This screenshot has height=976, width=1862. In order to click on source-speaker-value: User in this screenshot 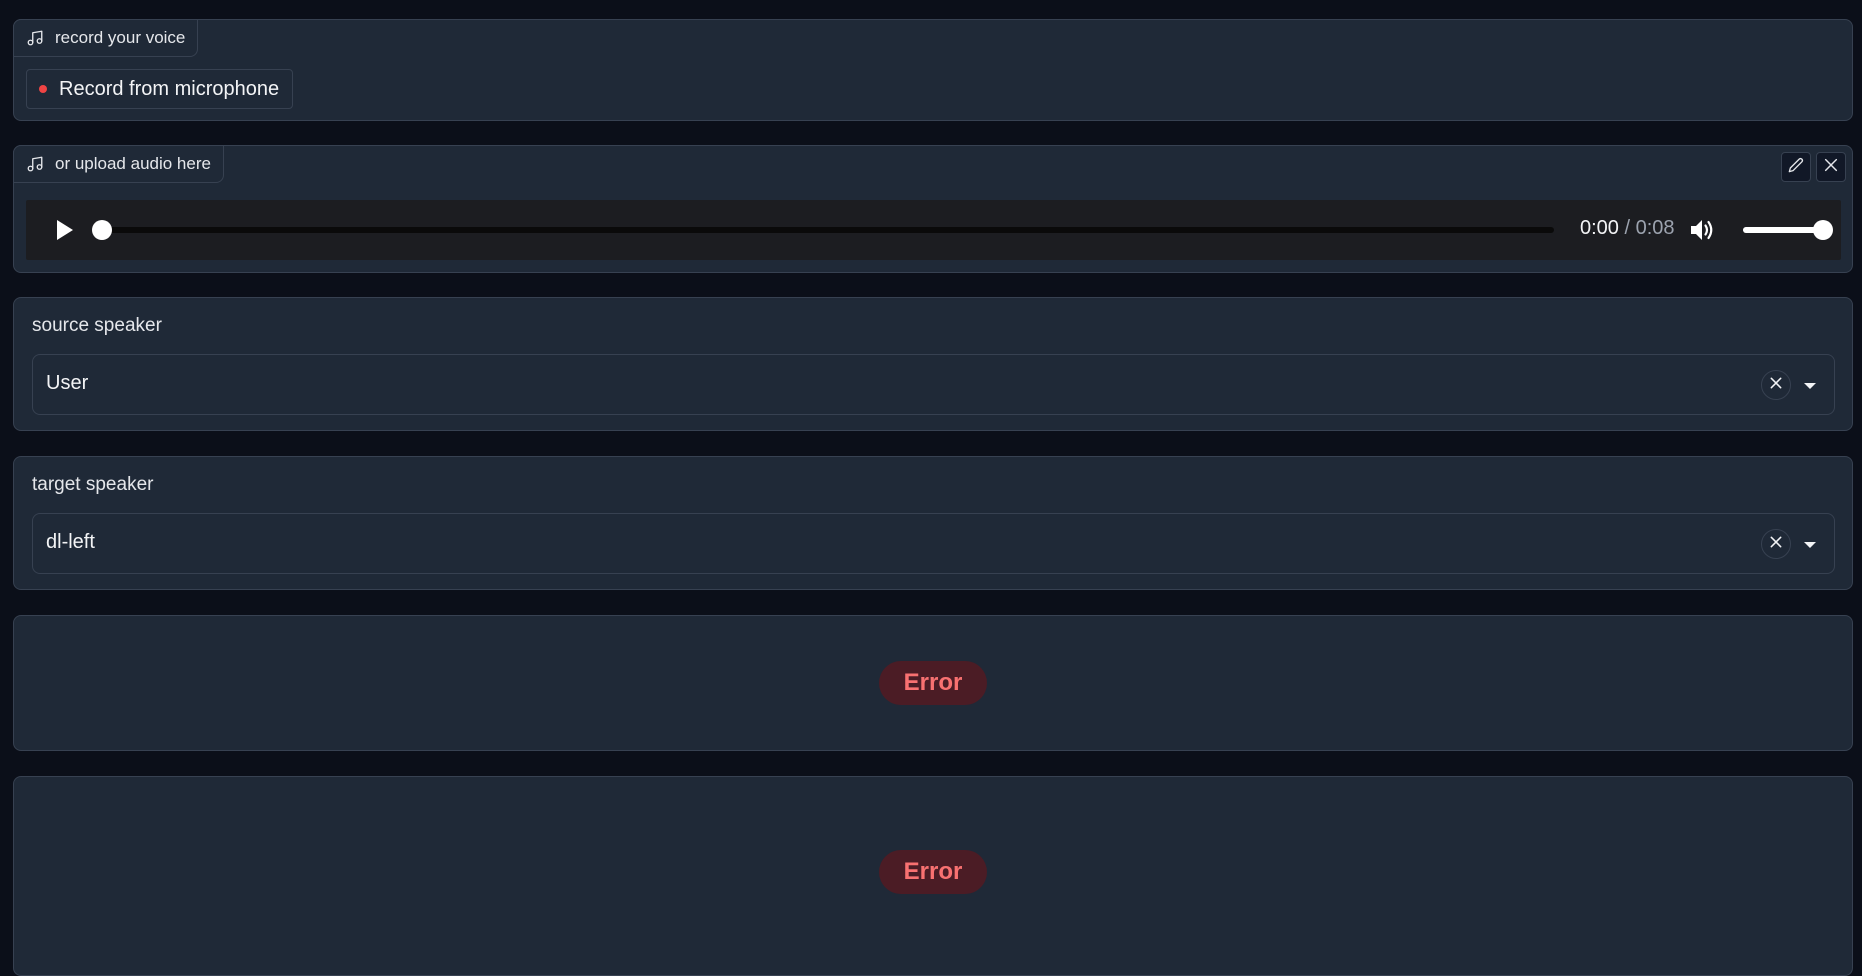, I will do `click(67, 383)`.